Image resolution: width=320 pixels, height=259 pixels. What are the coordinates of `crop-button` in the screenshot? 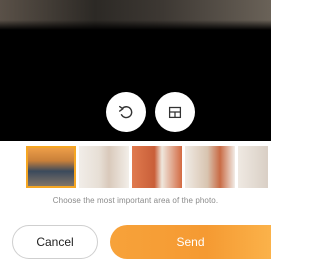 It's located at (175, 112).